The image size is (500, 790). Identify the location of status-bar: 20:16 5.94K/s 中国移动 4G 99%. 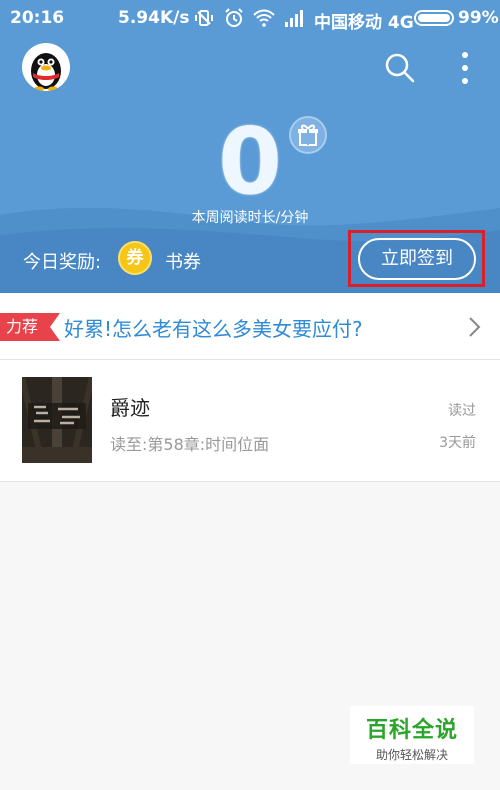
(250, 18).